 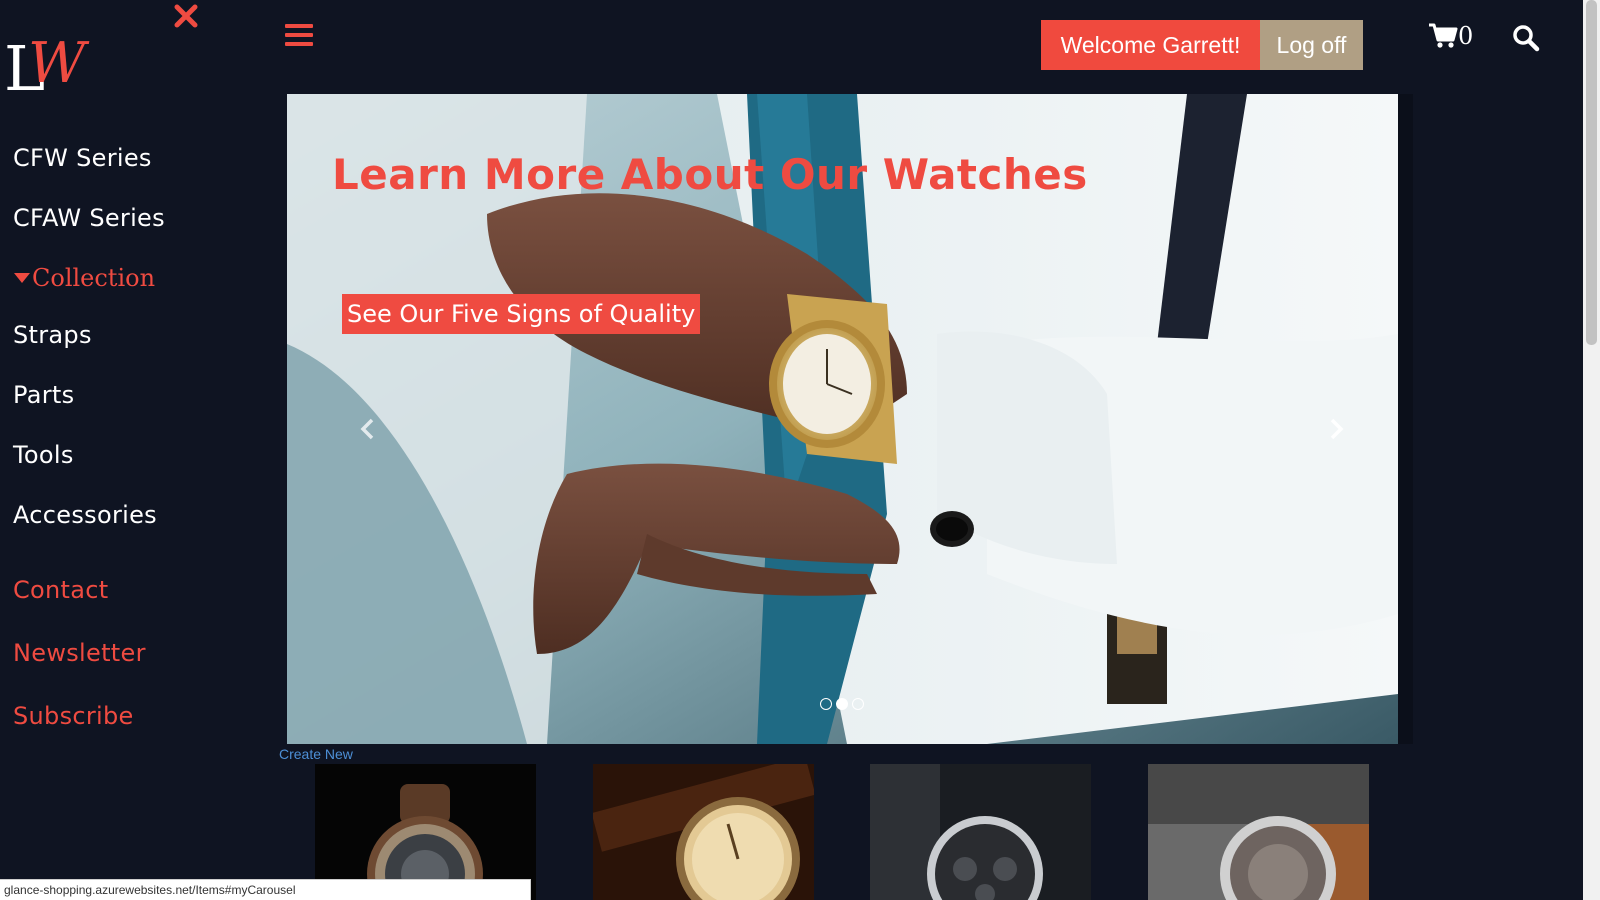 I want to click on sidebar-item-contact: Contact, so click(x=60, y=590).